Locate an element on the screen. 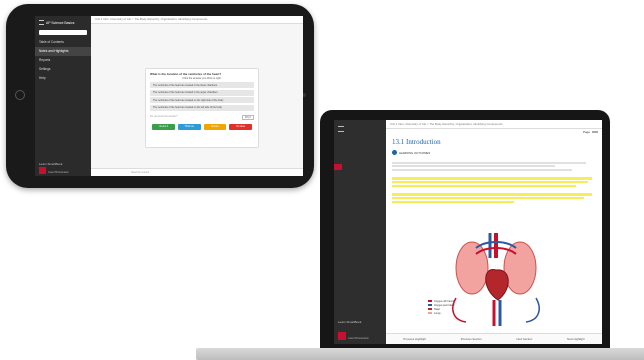 The width and height of the screenshot is (644, 360). i-know-it-button: I know it is located at coordinates (163, 127).